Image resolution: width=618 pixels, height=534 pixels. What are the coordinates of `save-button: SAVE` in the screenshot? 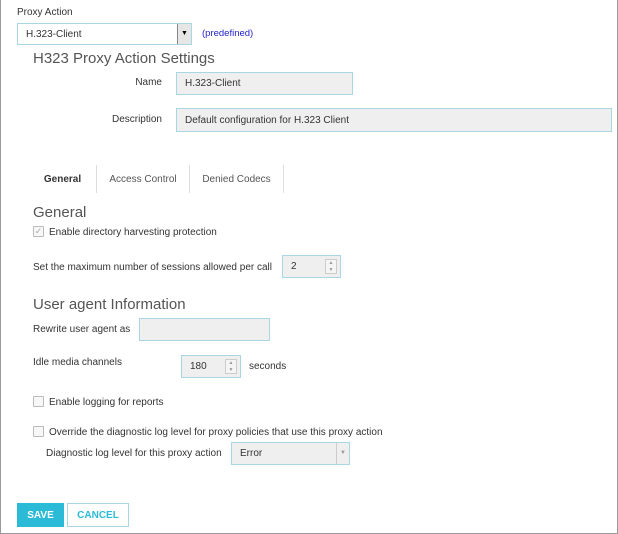 It's located at (40, 515).